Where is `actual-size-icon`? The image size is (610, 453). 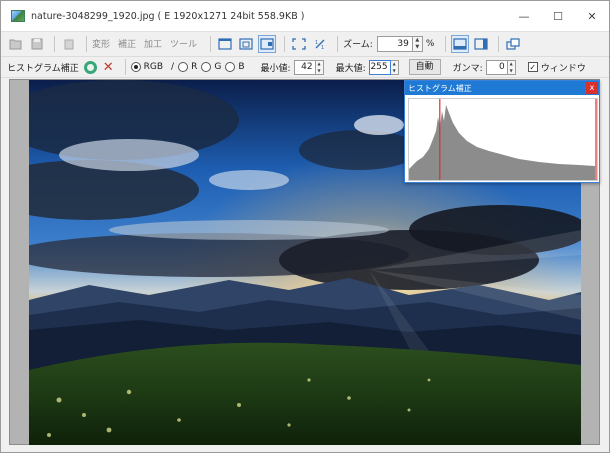
actual-size-icon is located at coordinates (267, 43).